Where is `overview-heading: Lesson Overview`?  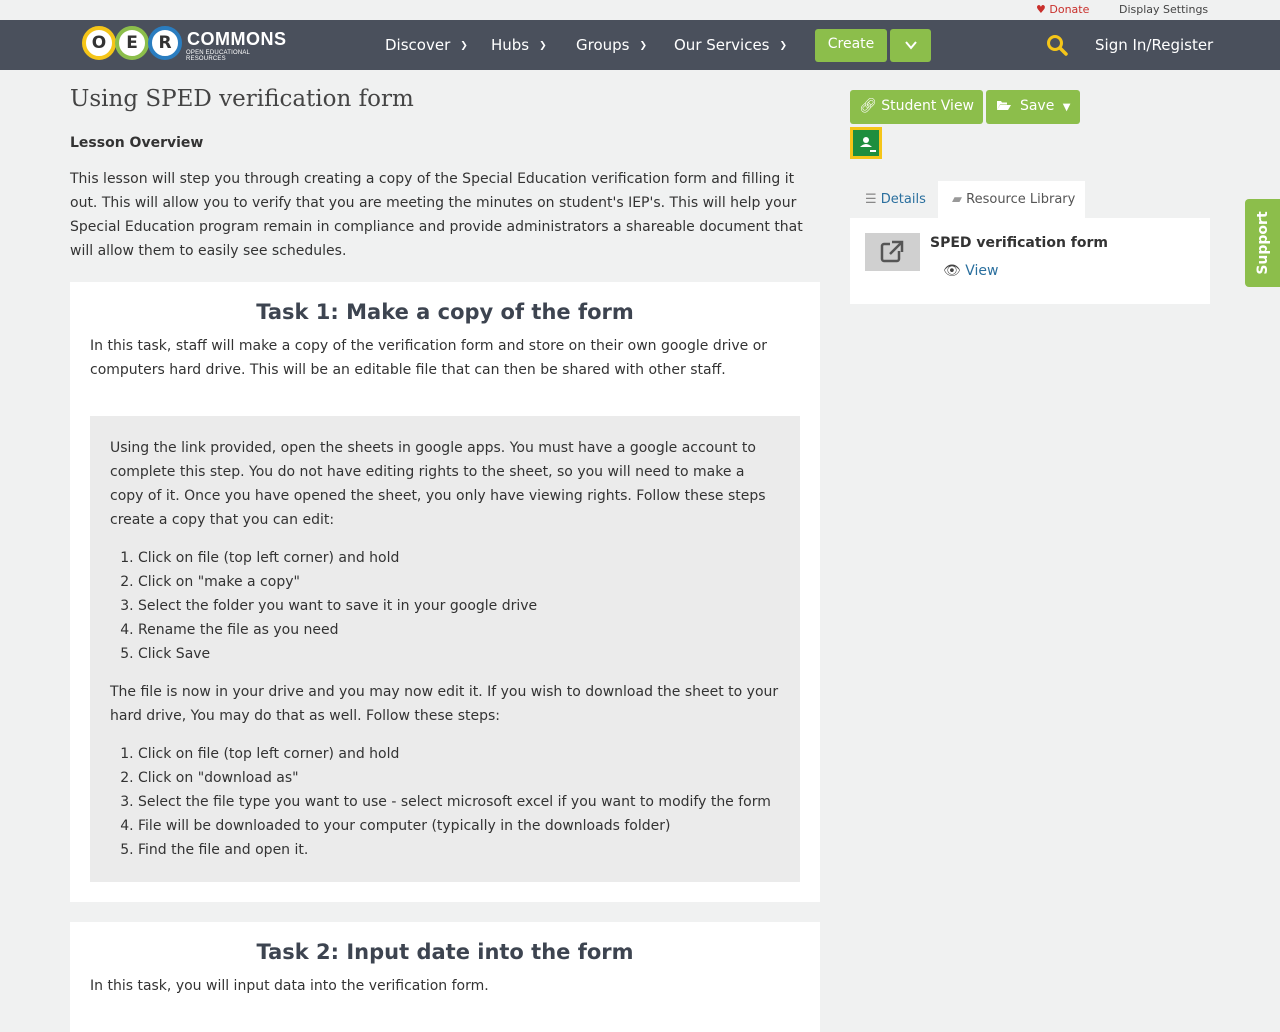 overview-heading: Lesson Overview is located at coordinates (137, 143).